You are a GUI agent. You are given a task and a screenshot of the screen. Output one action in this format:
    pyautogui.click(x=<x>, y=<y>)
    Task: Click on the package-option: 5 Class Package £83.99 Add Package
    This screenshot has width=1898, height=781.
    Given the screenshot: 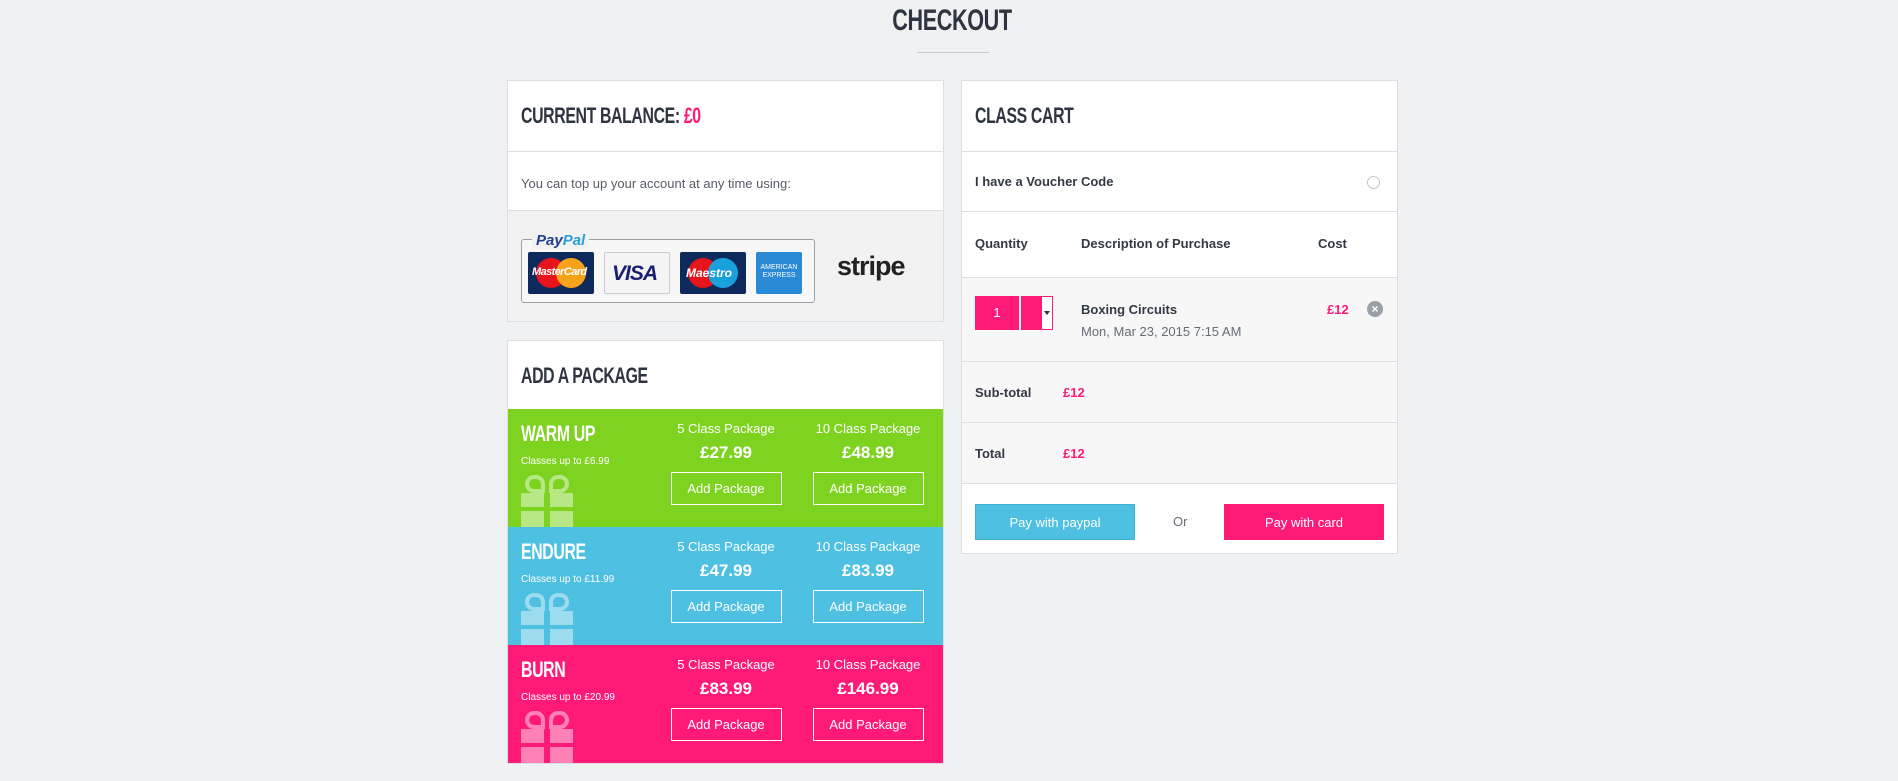 What is the action you would take?
    pyautogui.click(x=726, y=699)
    